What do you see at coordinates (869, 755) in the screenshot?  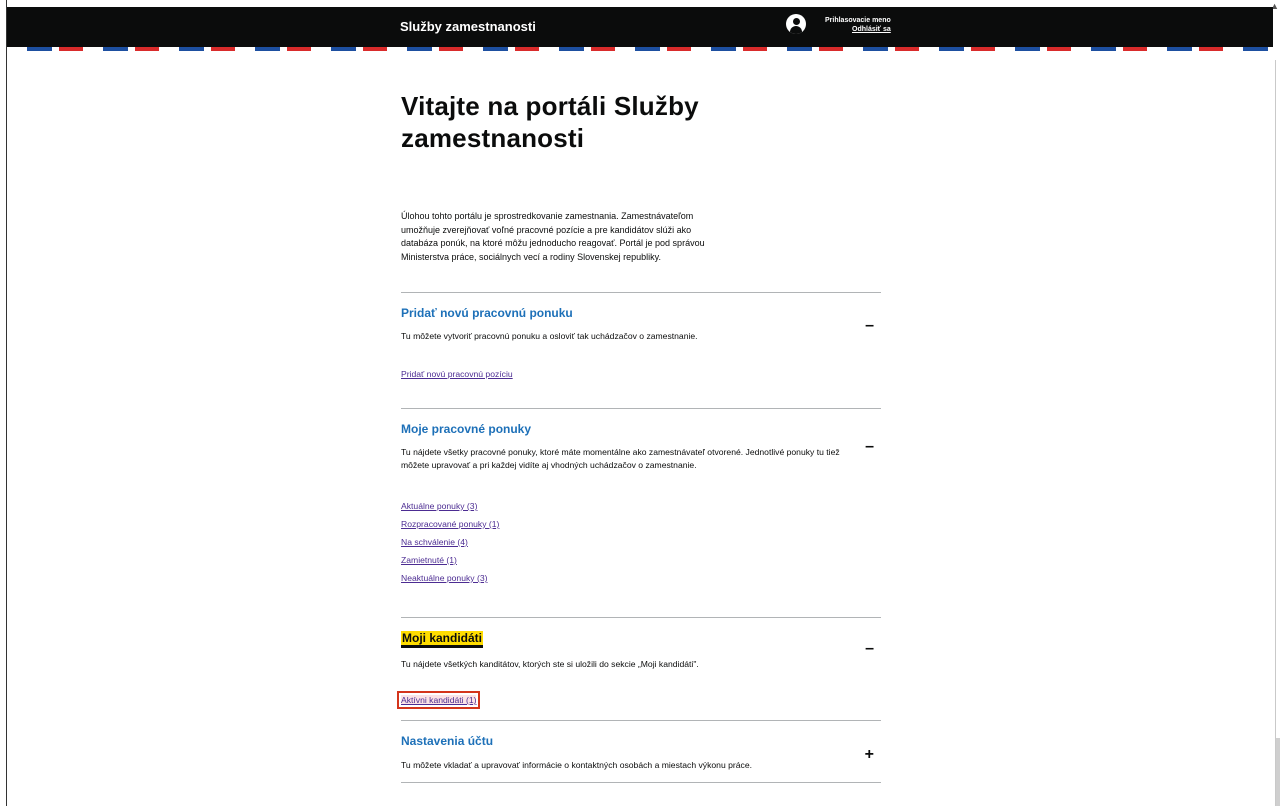 I see `expand-icon: +` at bounding box center [869, 755].